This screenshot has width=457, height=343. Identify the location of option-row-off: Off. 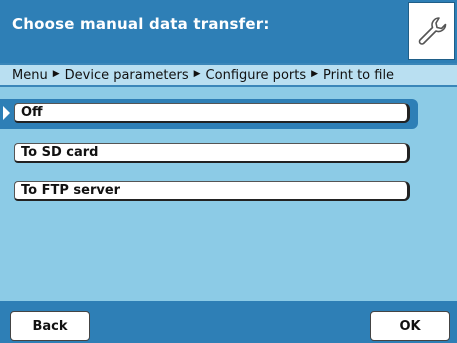
(209, 114).